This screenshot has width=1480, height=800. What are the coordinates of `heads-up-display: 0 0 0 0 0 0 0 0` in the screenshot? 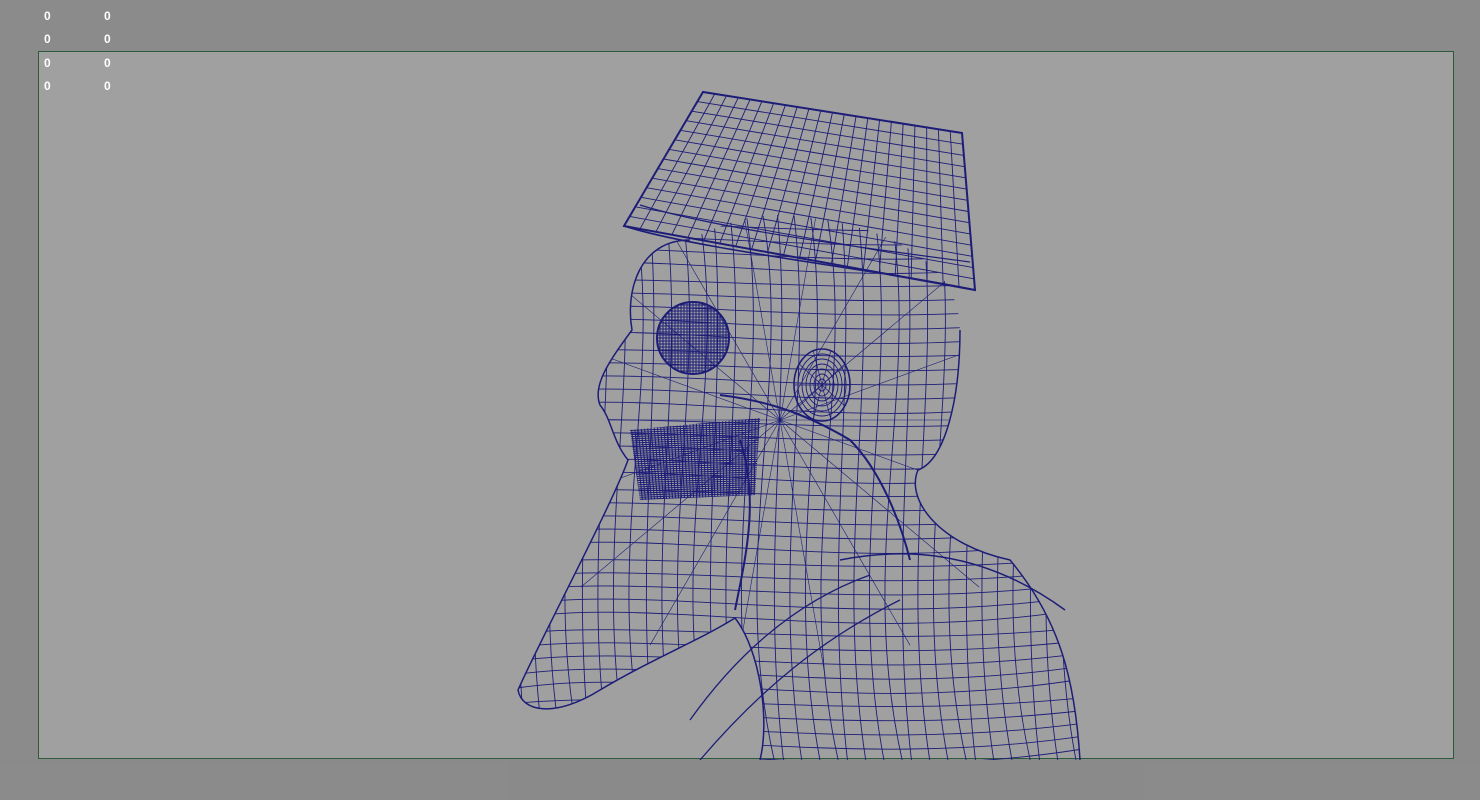 It's located at (104, 51).